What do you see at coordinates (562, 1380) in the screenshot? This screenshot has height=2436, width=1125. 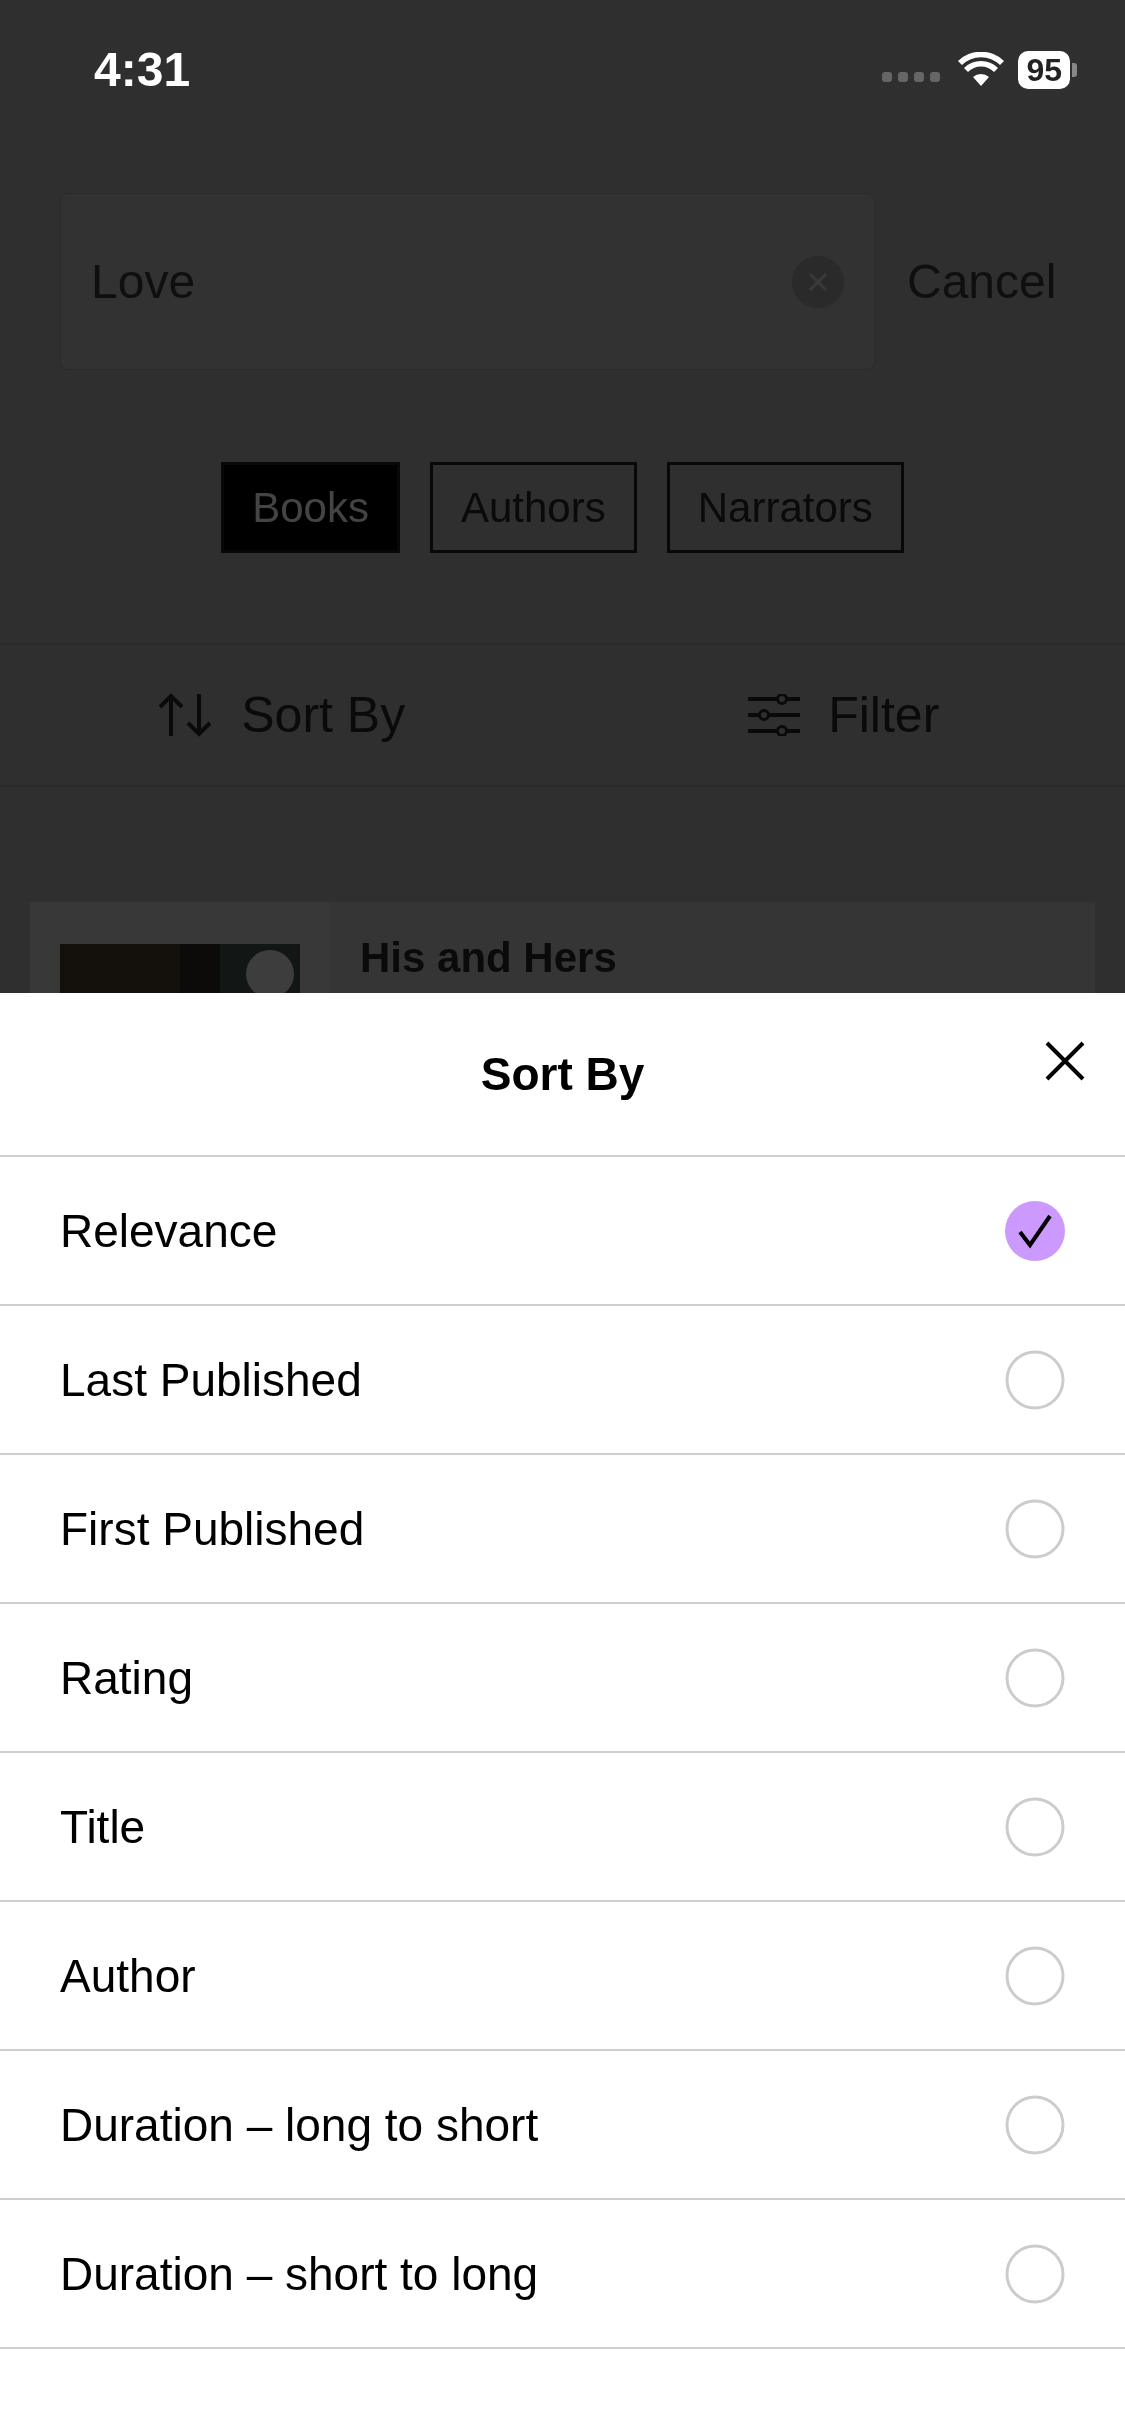 I see `sort-option: Last Published` at bounding box center [562, 1380].